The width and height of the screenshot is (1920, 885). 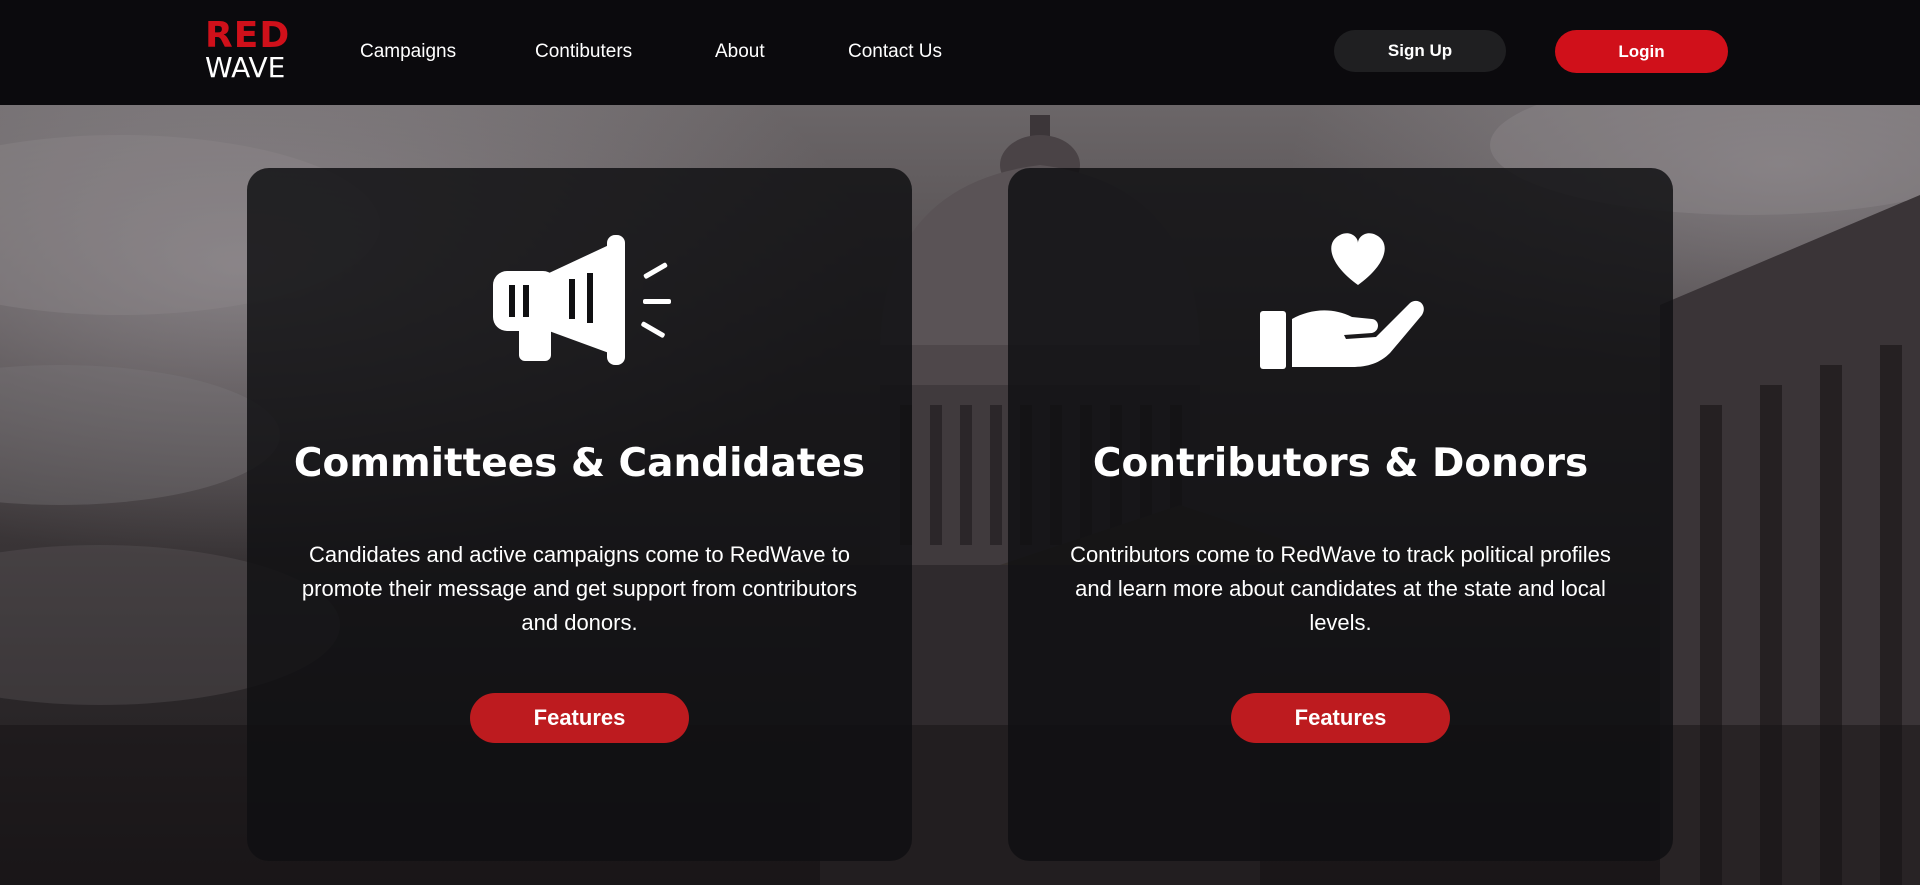 I want to click on card-title: Contributors & Donors, so click(x=1340, y=463).